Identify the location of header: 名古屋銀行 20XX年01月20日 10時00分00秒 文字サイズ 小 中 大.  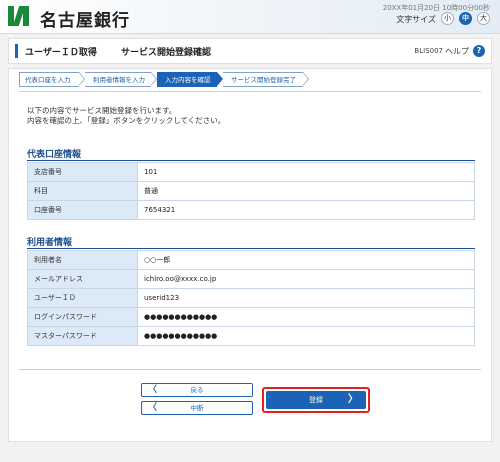
(250, 17).